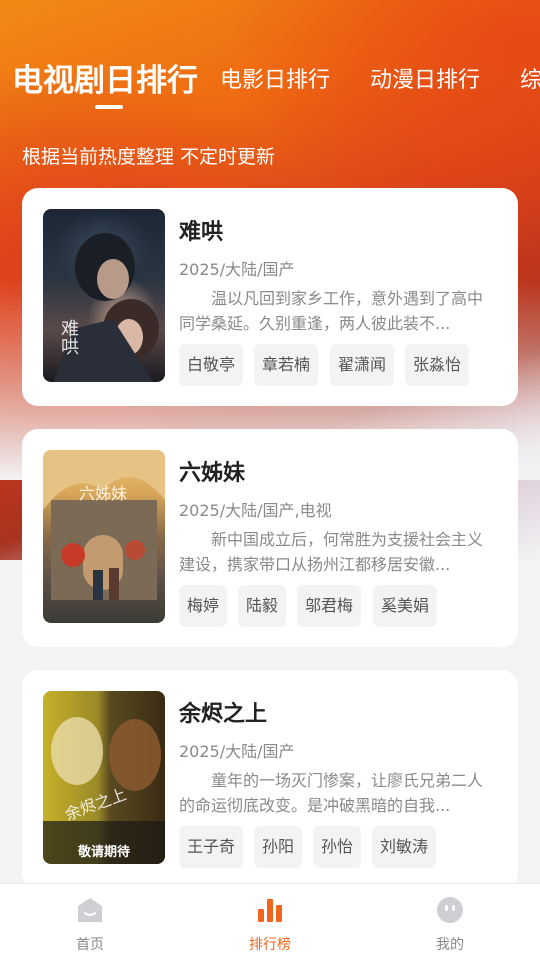  What do you see at coordinates (90, 910) in the screenshot?
I see `home-icon` at bounding box center [90, 910].